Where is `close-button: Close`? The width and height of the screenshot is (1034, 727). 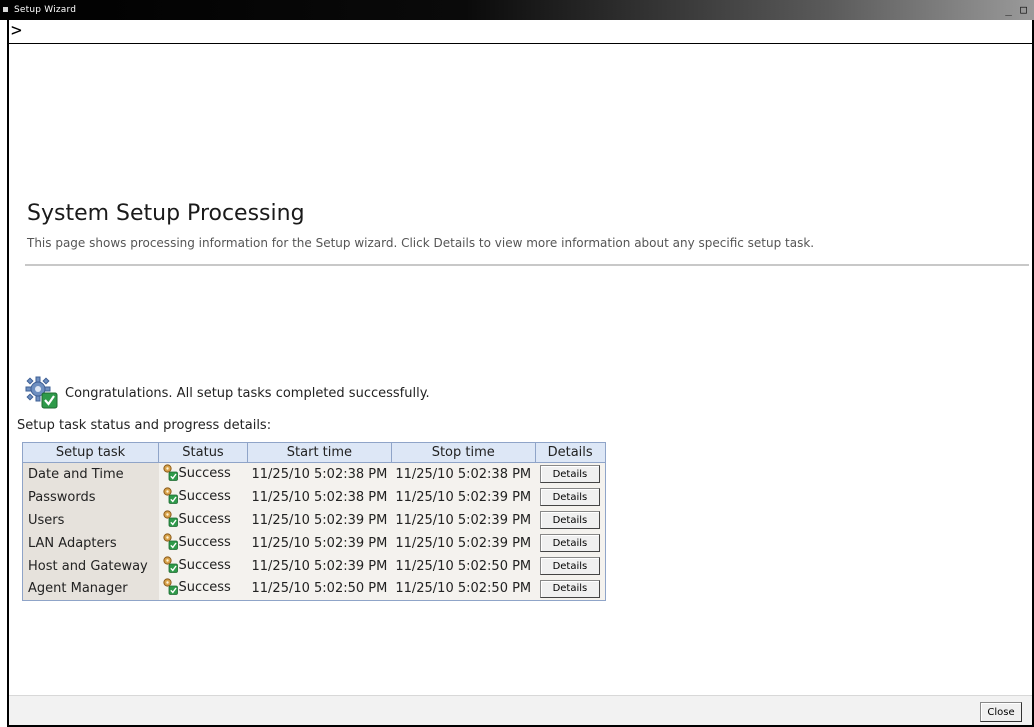 close-button: Close is located at coordinates (1001, 712).